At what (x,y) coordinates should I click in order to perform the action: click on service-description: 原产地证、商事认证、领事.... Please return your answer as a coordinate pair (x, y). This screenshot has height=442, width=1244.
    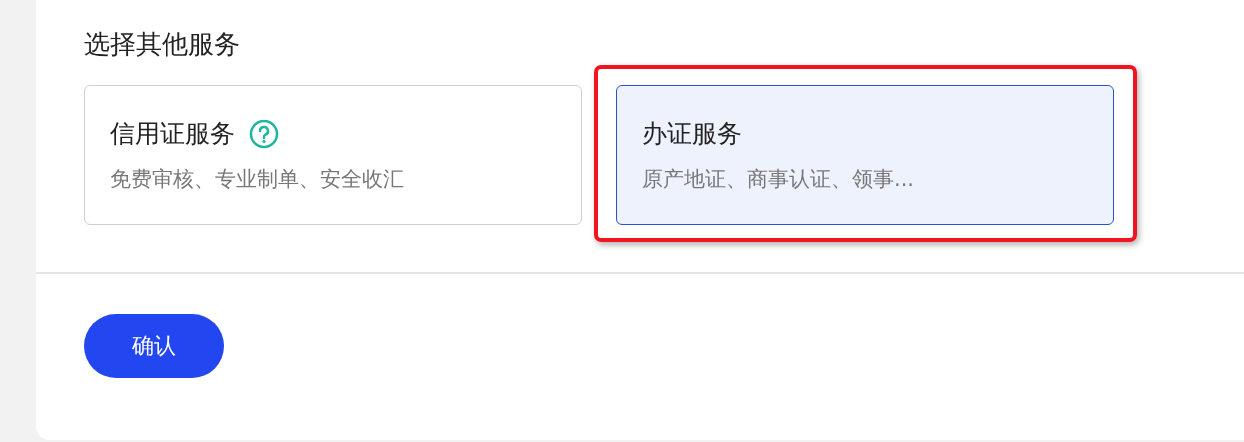
    Looking at the image, I should click on (778, 179).